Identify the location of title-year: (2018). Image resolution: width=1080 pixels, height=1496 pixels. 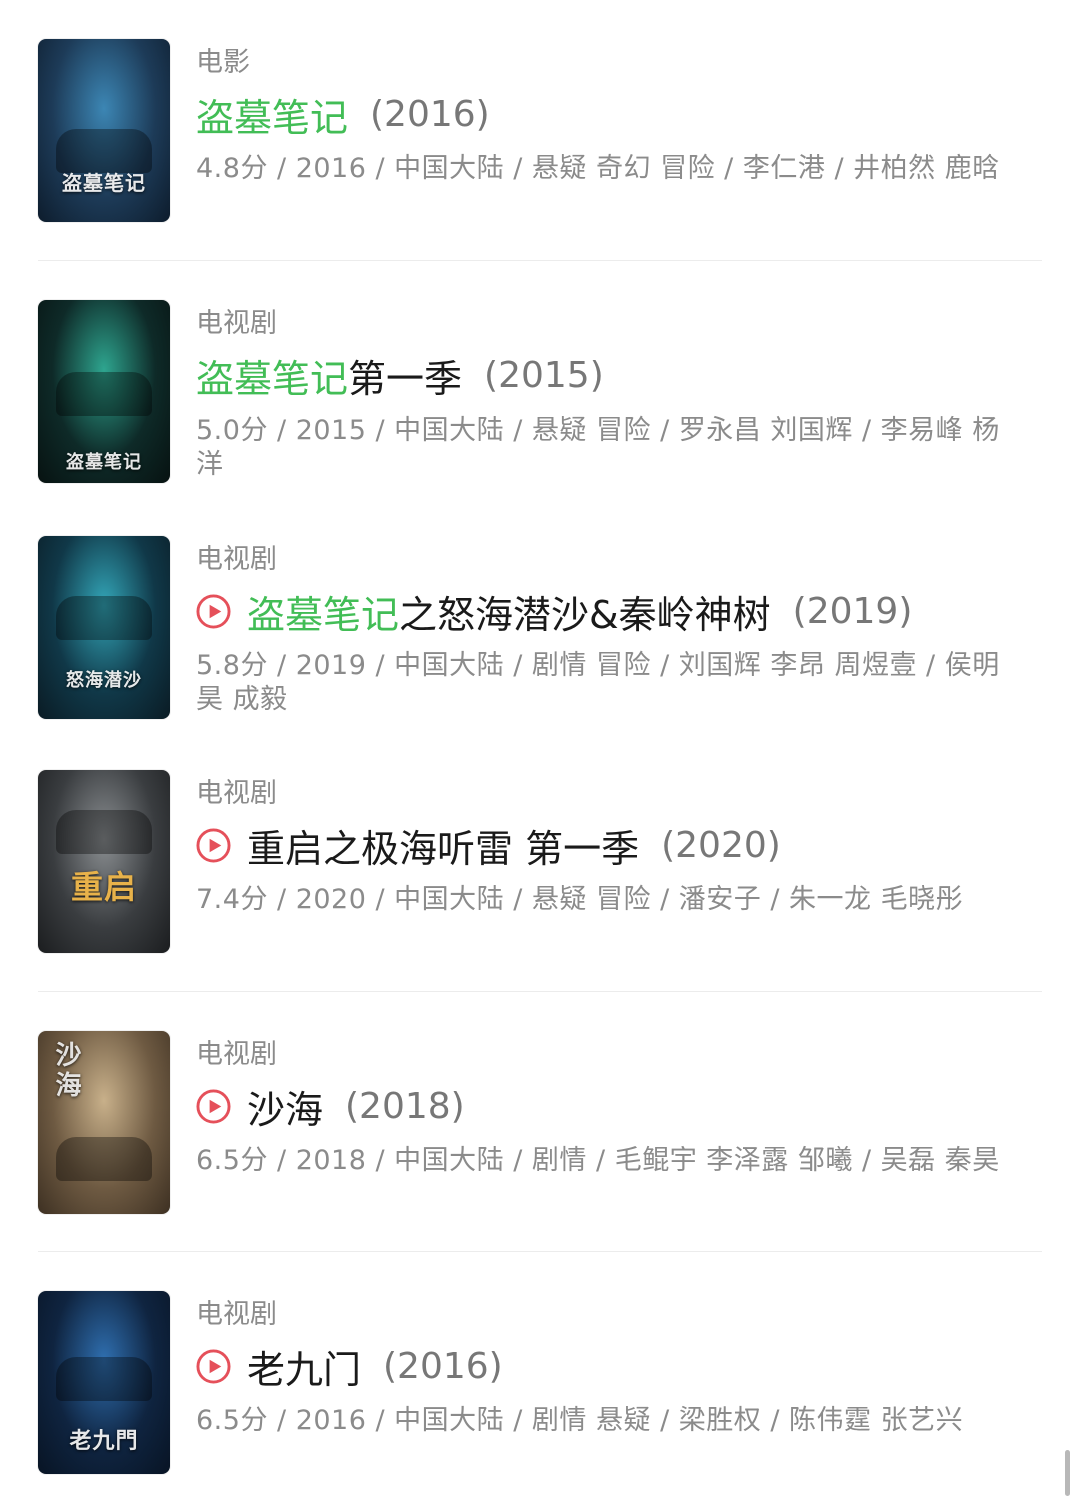
(405, 1106).